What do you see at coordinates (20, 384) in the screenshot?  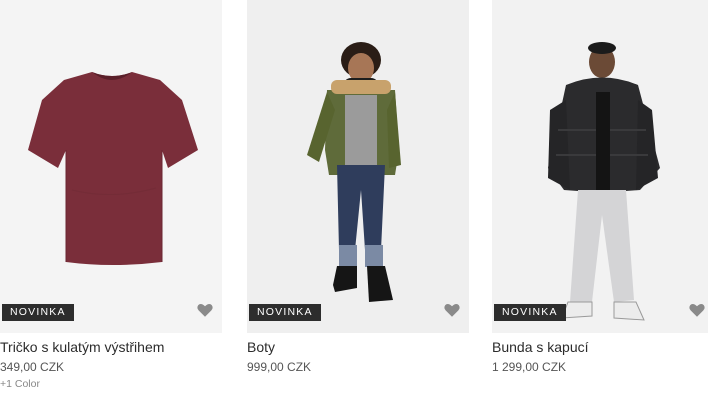 I see `color-count: +1 Color` at bounding box center [20, 384].